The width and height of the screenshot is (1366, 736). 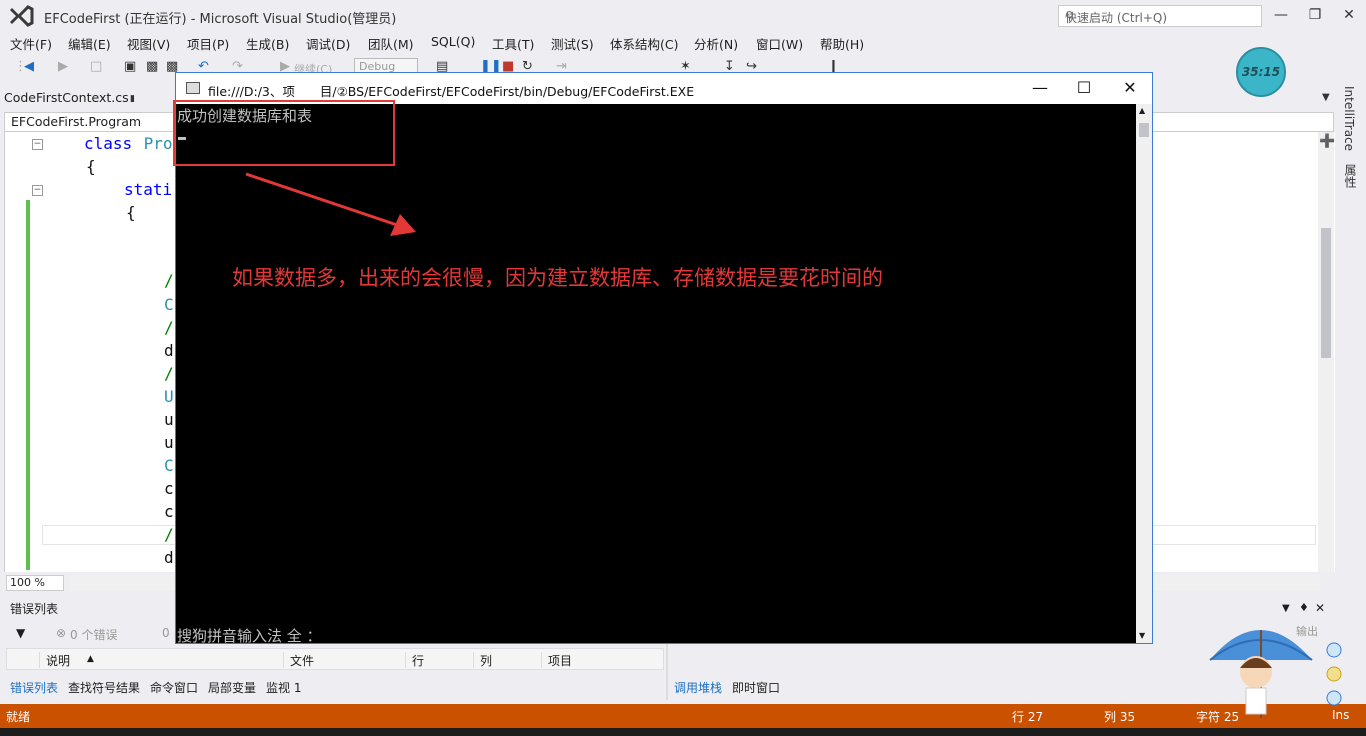 I want to click on change-indicator, so click(x=28, y=385).